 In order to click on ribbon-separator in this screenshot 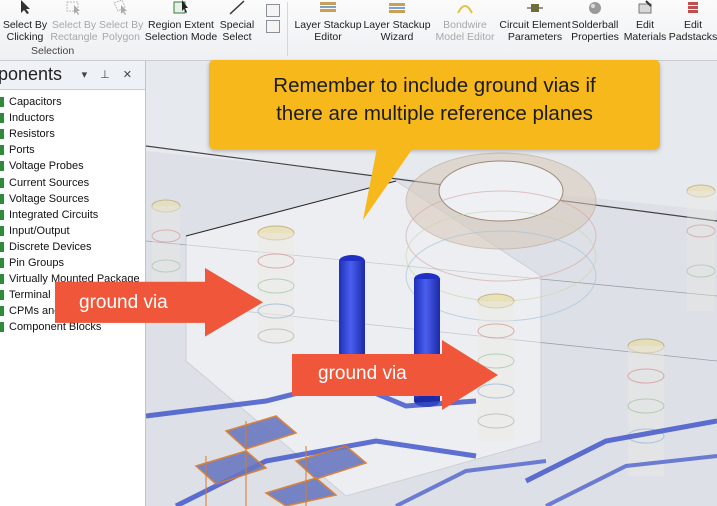, I will do `click(287, 29)`.